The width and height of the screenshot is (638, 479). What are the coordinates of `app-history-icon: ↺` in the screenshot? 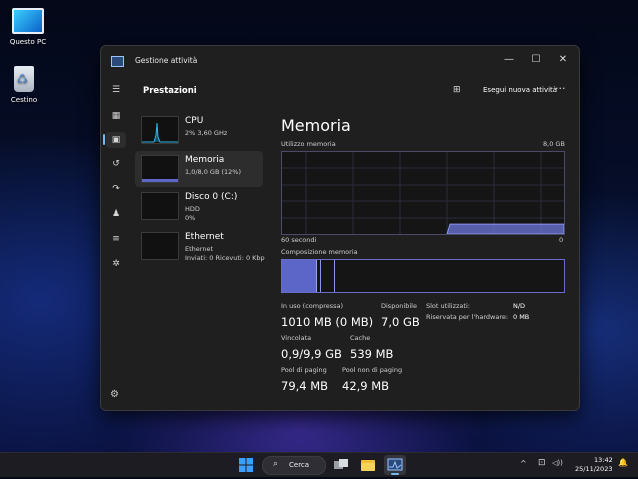 It's located at (116, 164).